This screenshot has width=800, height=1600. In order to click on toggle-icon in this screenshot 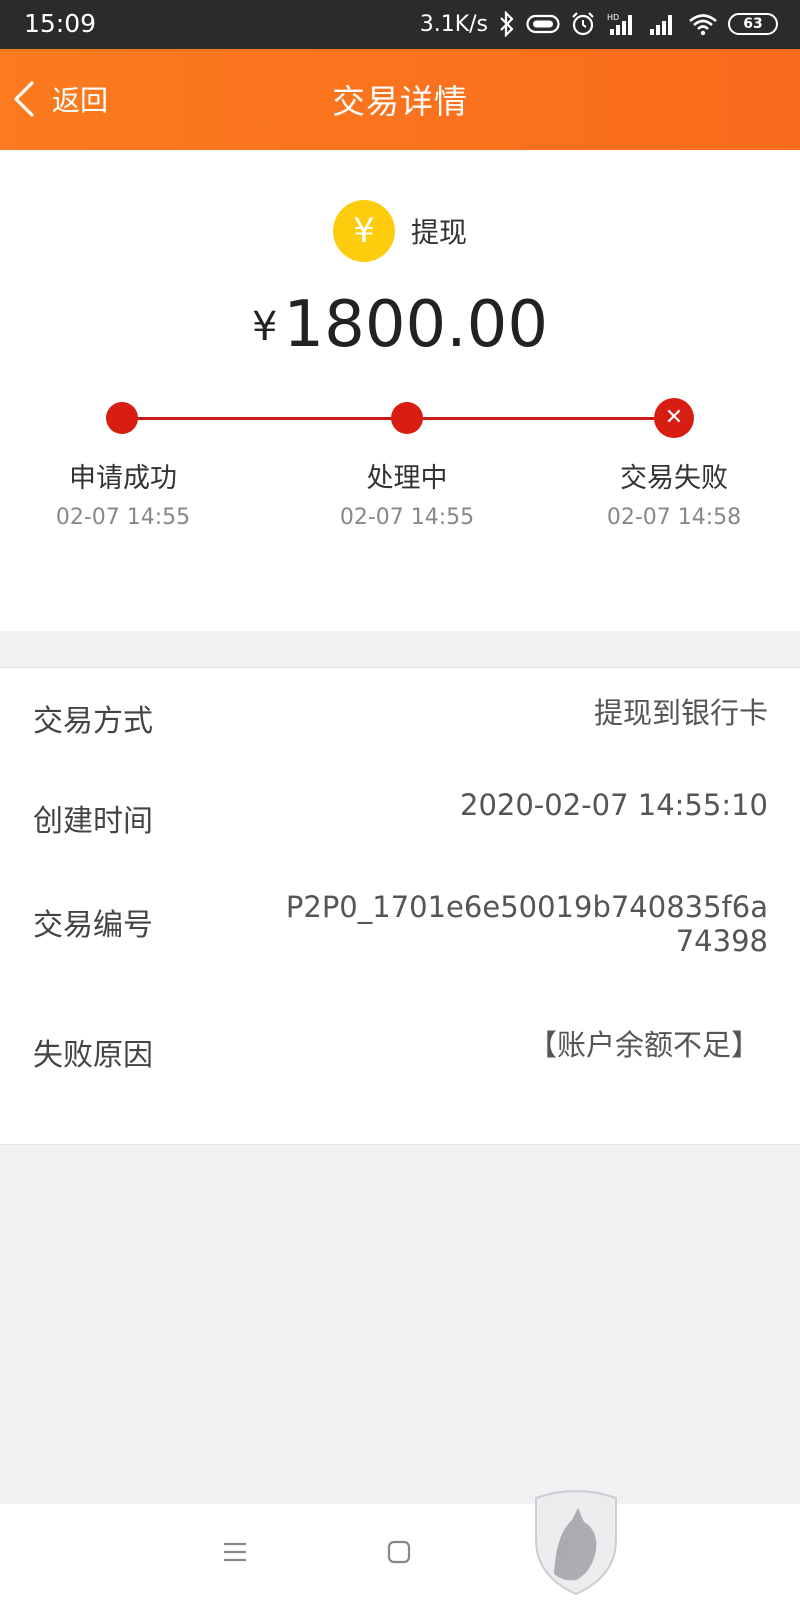, I will do `click(543, 24)`.